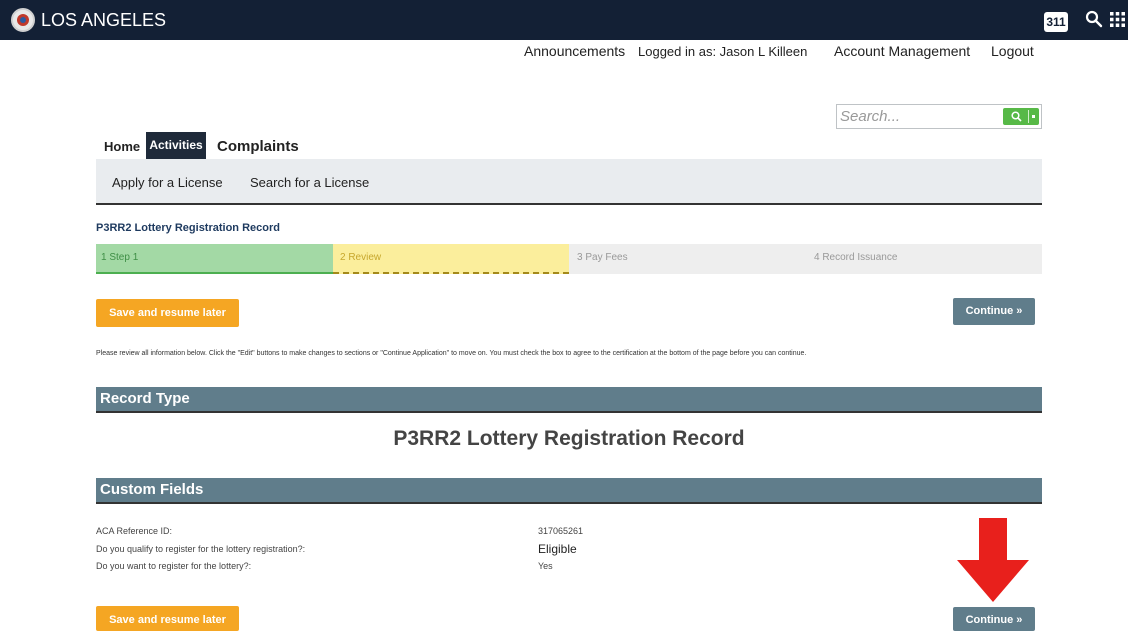 The height and width of the screenshot is (631, 1128). I want to click on field-label: ACA Reference ID:, so click(134, 531).